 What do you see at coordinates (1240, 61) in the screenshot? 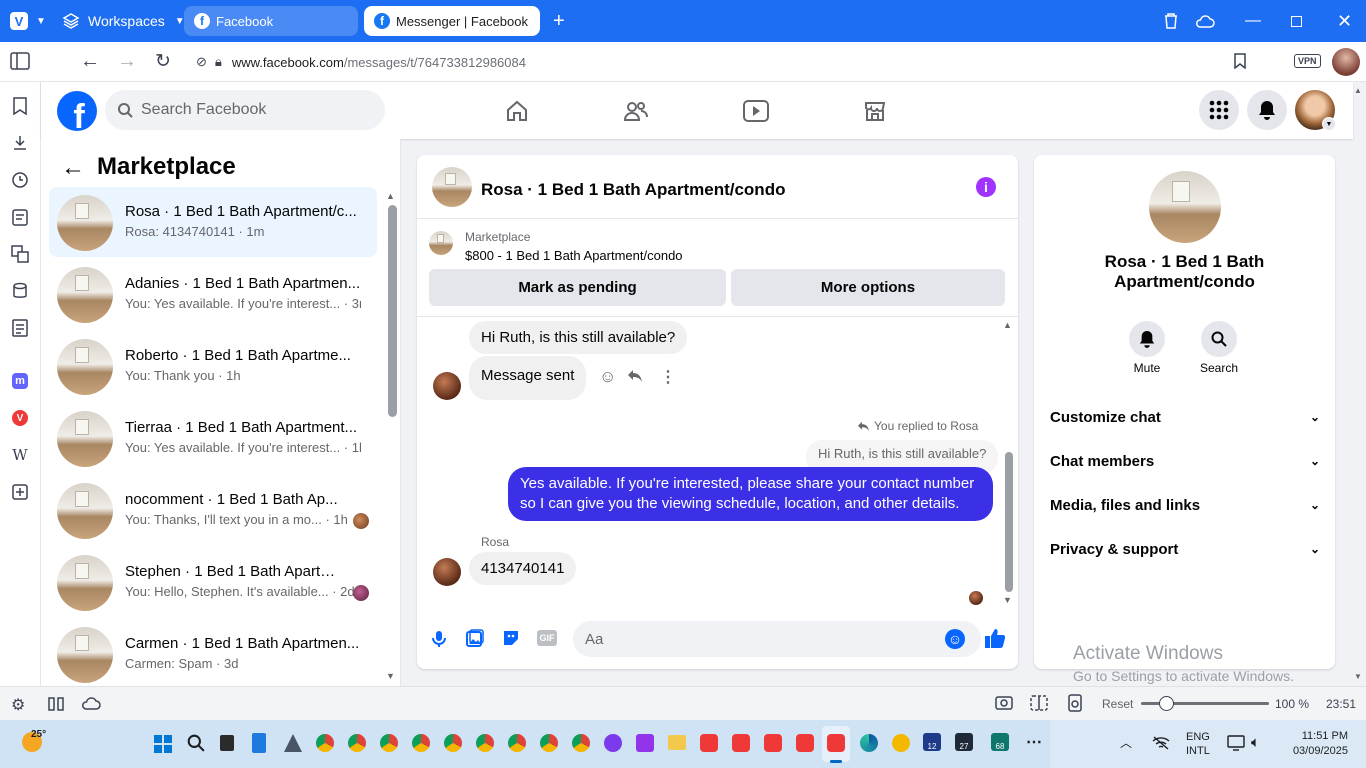
I see `bookmark-icon` at bounding box center [1240, 61].